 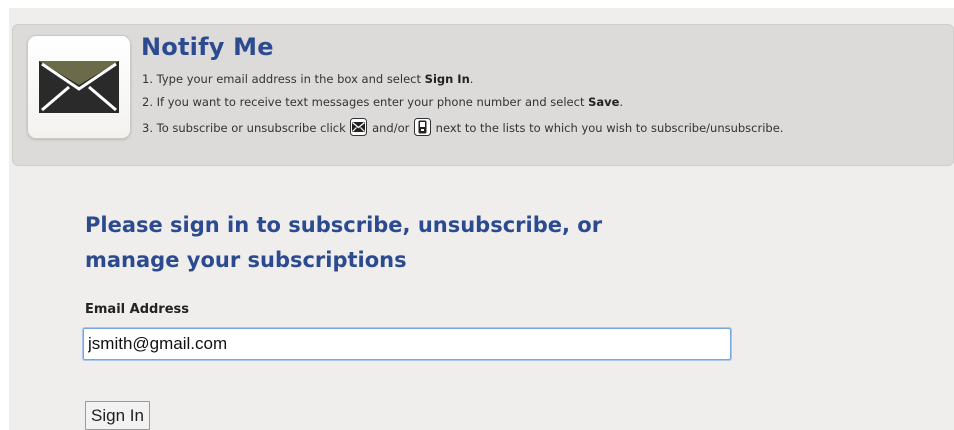 I want to click on envelope-icon, so click(x=79, y=87).